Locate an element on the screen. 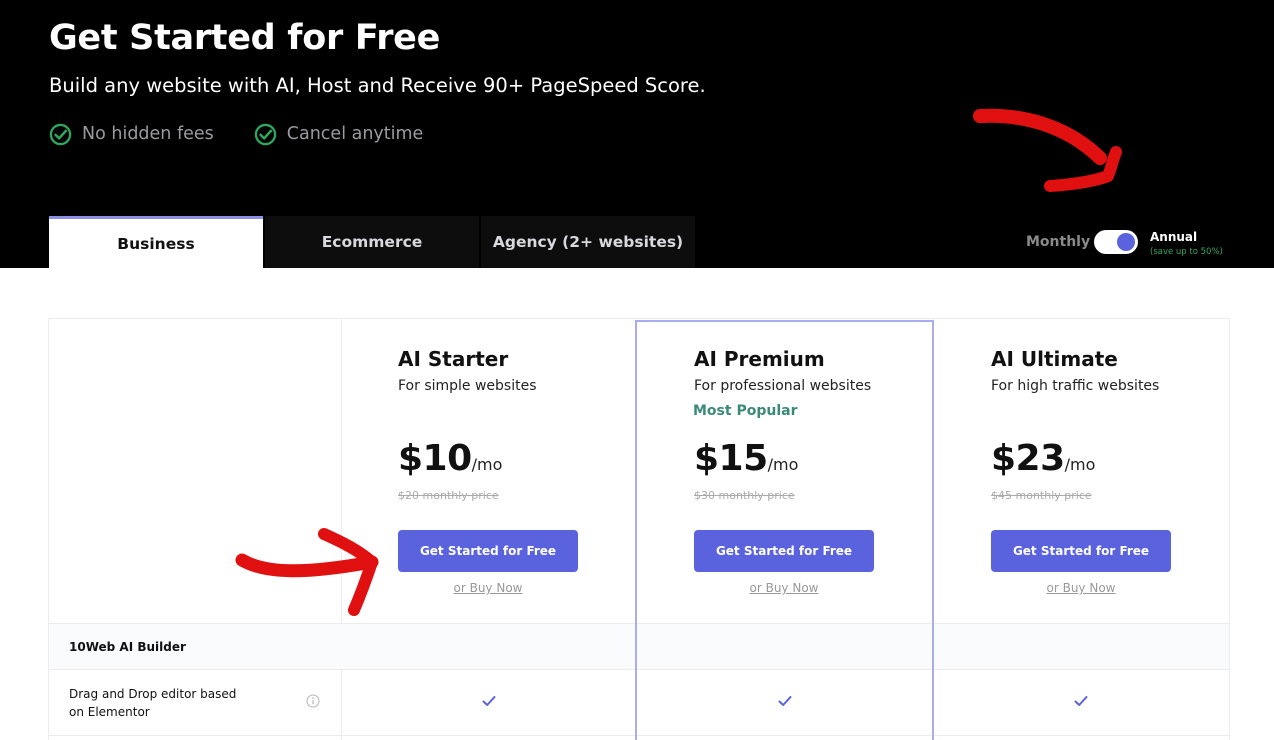  plan-name: AI Ultimate is located at coordinates (1054, 359).